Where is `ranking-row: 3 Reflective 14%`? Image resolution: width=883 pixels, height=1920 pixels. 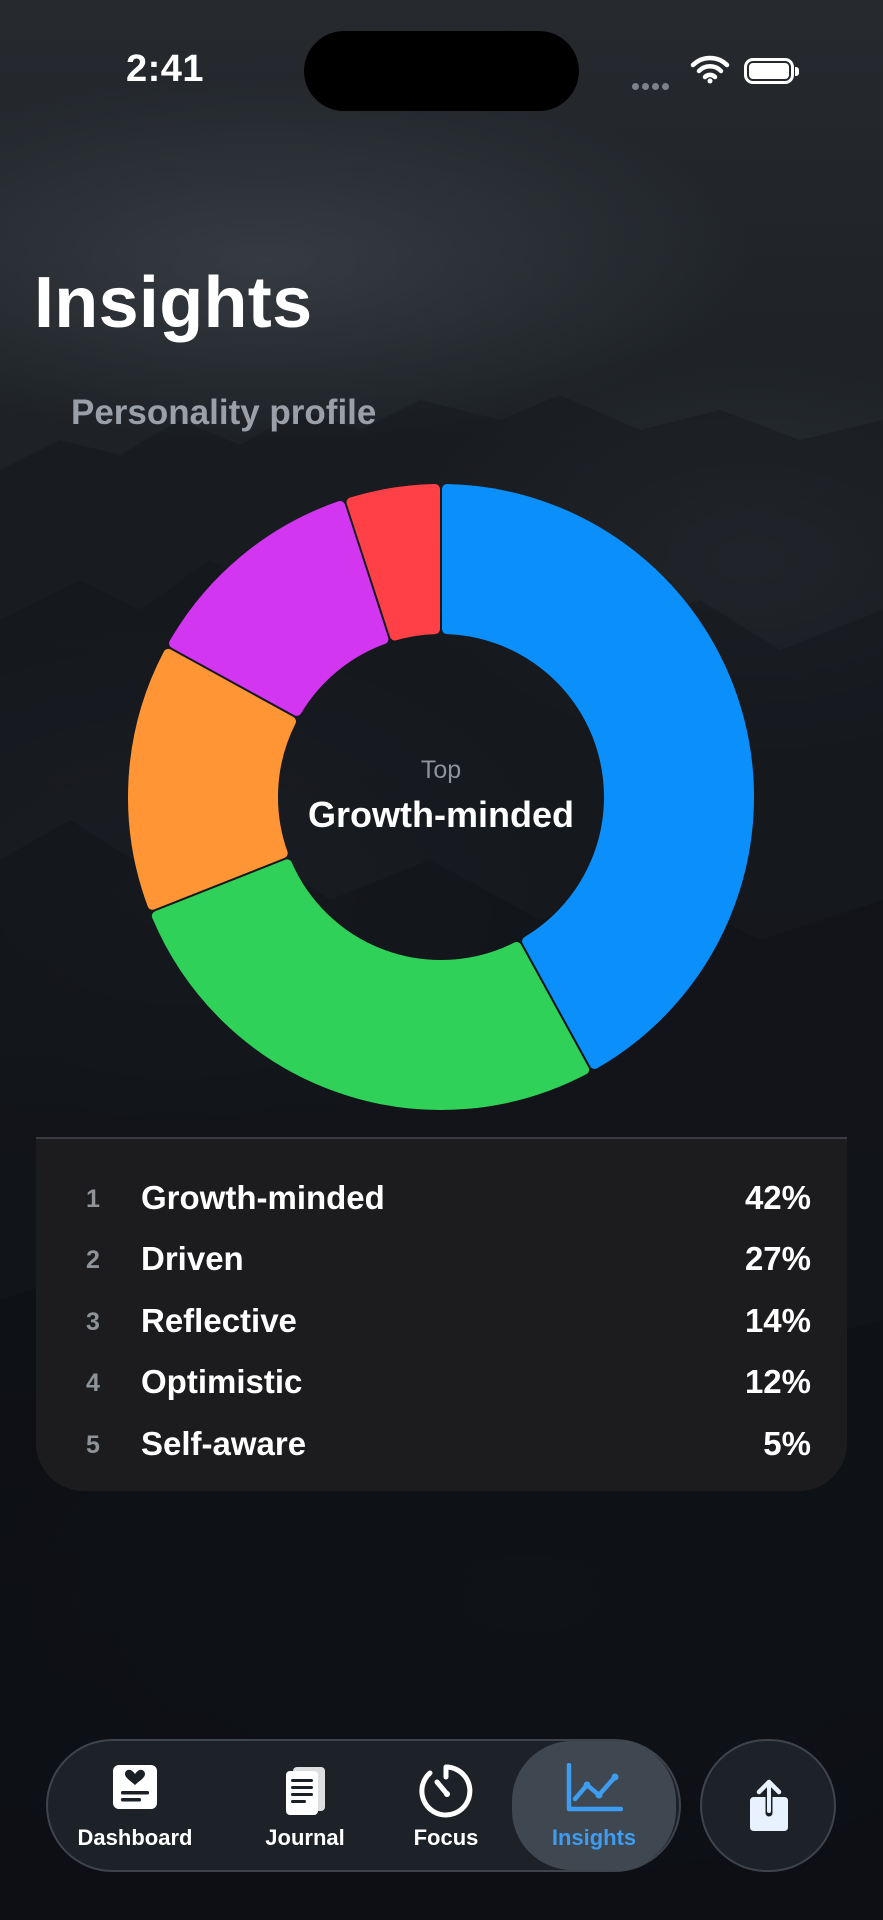
ranking-row: 3 Reflective 14% is located at coordinates (441, 1323).